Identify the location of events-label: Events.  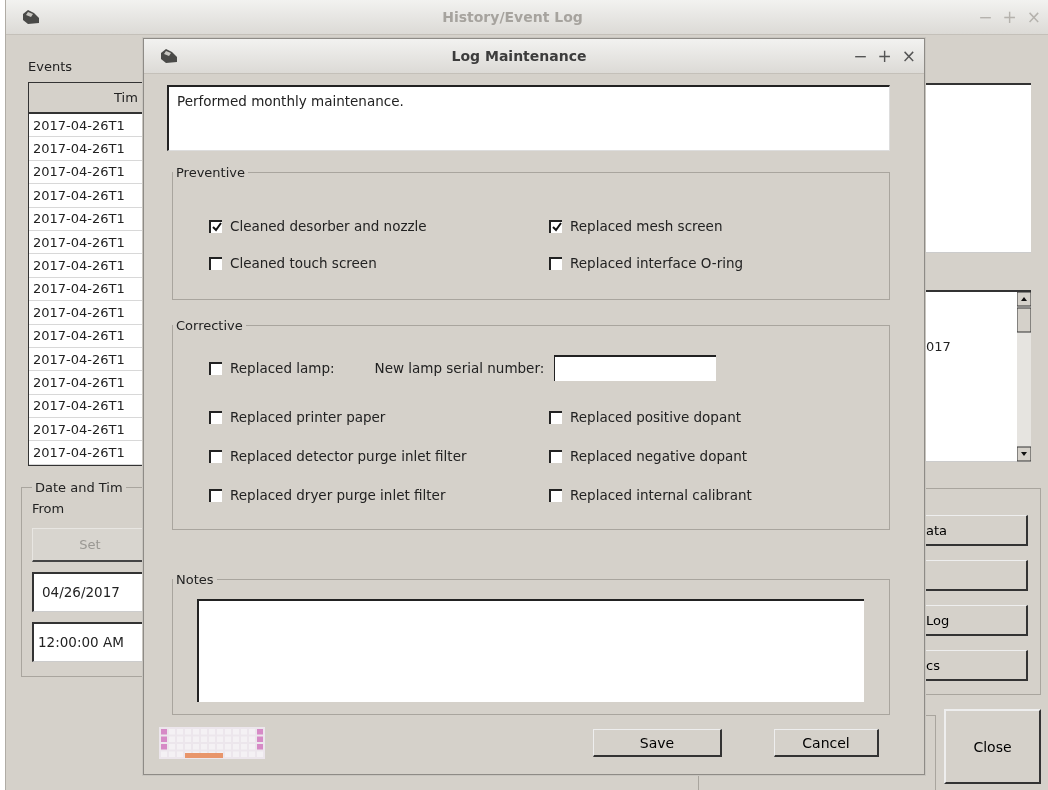
(50, 66).